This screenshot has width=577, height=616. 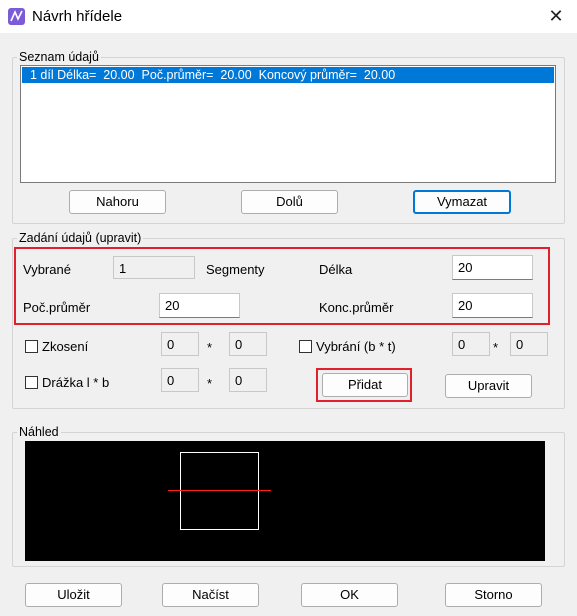 I want to click on start-diameter-field: 20, so click(x=199, y=305).